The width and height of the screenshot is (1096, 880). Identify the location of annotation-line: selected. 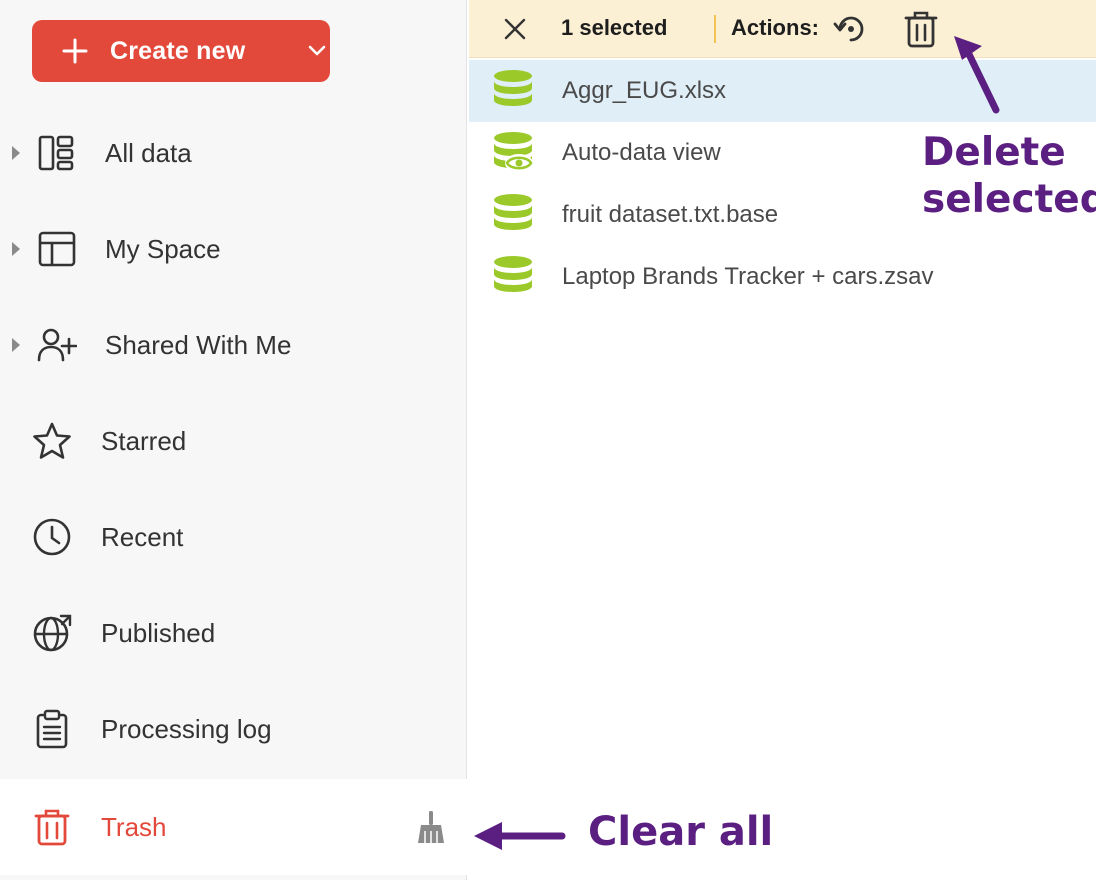
(1009, 199).